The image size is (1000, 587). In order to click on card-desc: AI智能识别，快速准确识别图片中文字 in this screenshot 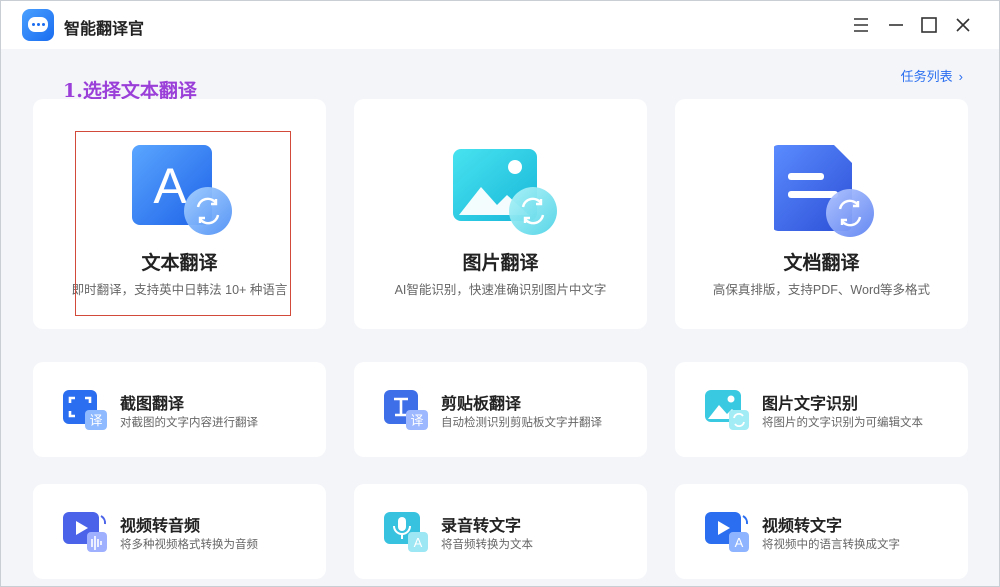, I will do `click(500, 290)`.